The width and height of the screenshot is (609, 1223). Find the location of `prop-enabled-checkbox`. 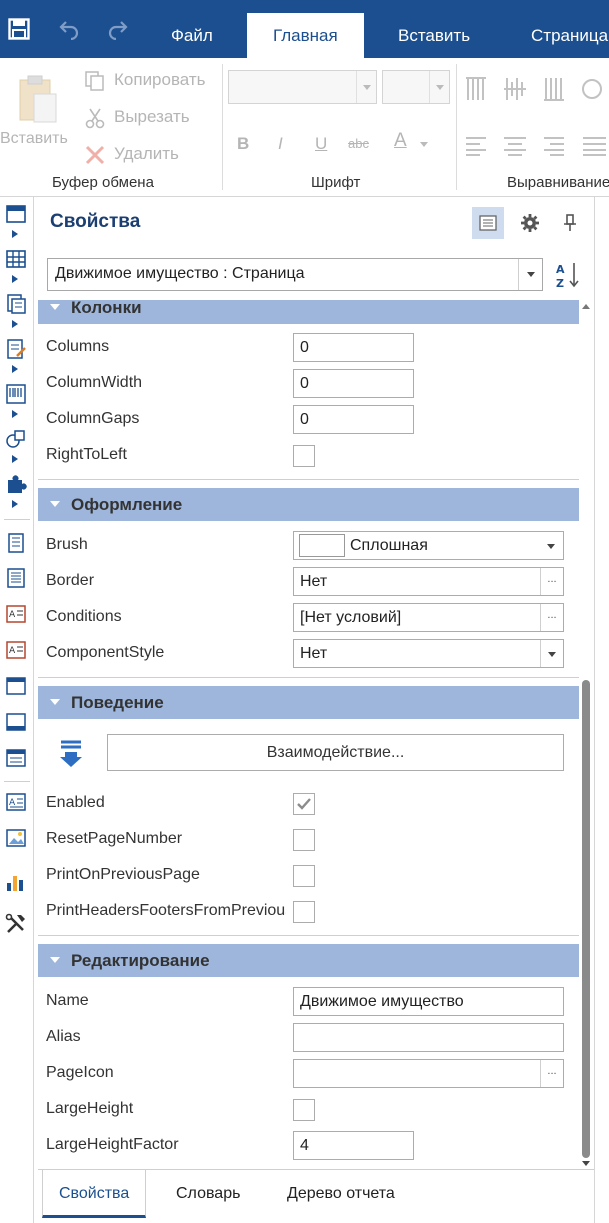

prop-enabled-checkbox is located at coordinates (304, 804).